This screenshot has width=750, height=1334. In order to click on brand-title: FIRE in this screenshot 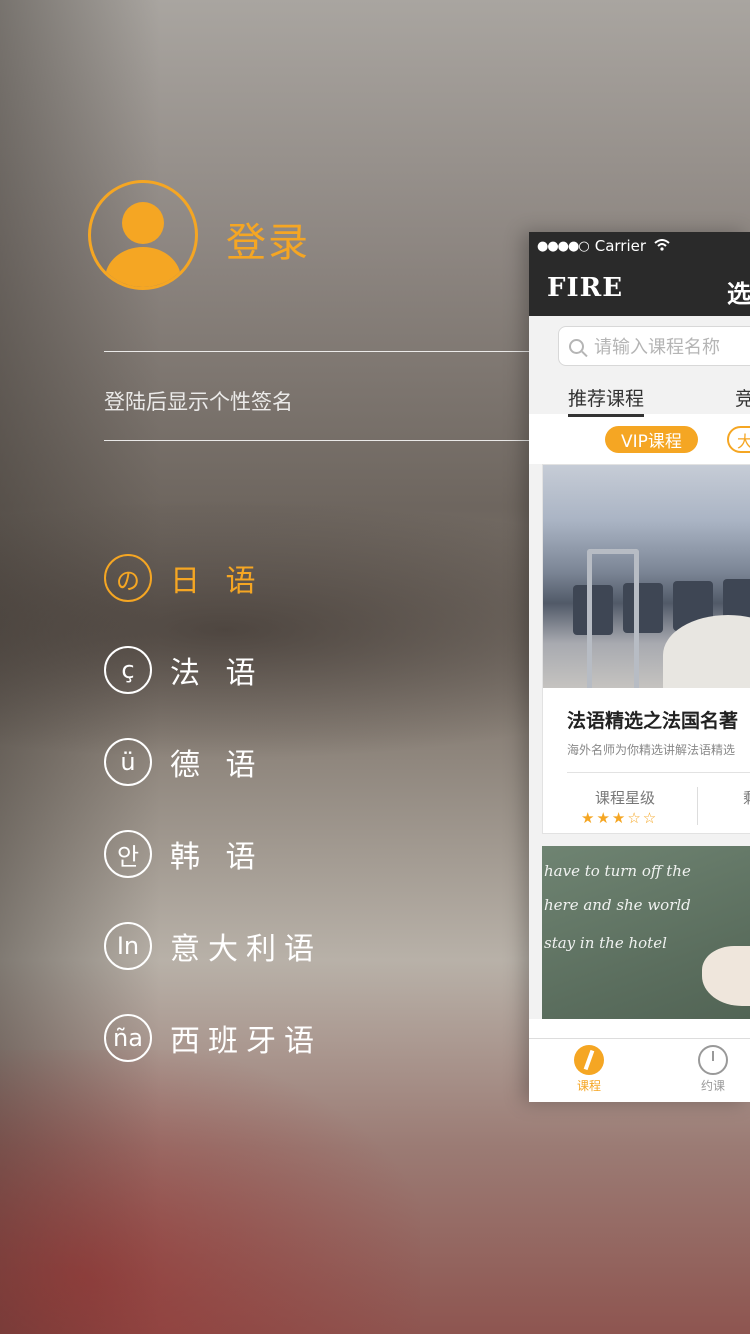, I will do `click(585, 288)`.